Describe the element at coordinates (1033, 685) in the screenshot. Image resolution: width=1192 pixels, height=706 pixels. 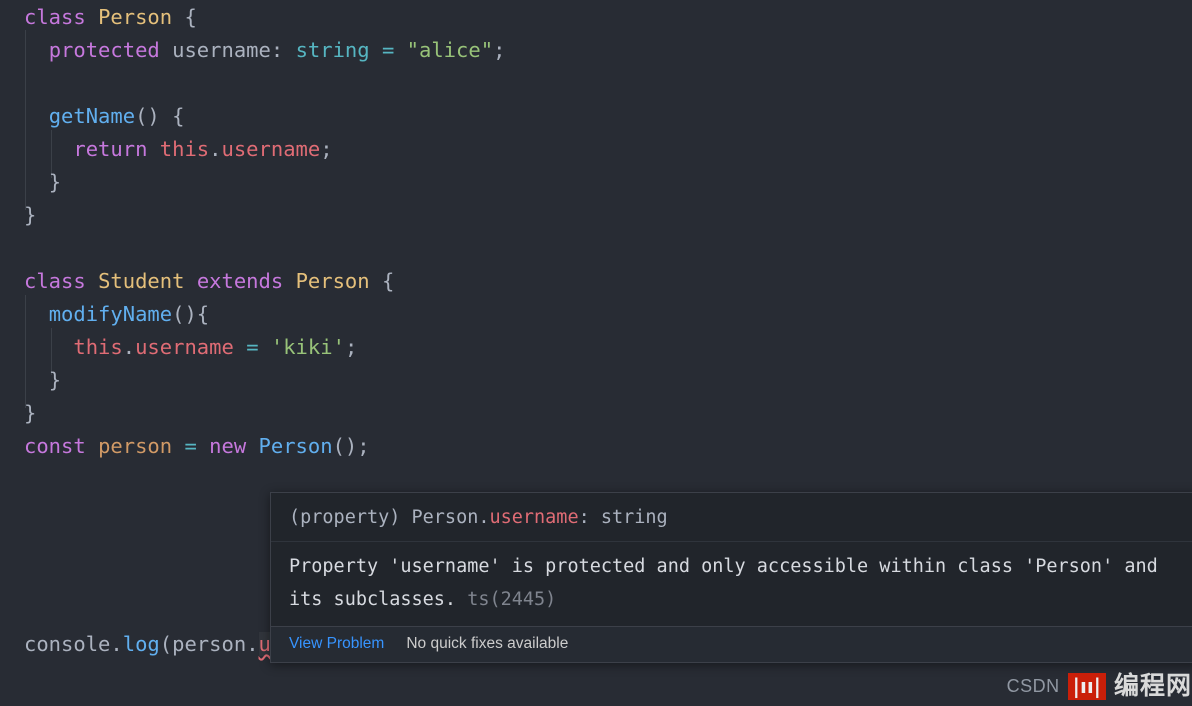
I see `watermark-brand: CSDN` at that location.